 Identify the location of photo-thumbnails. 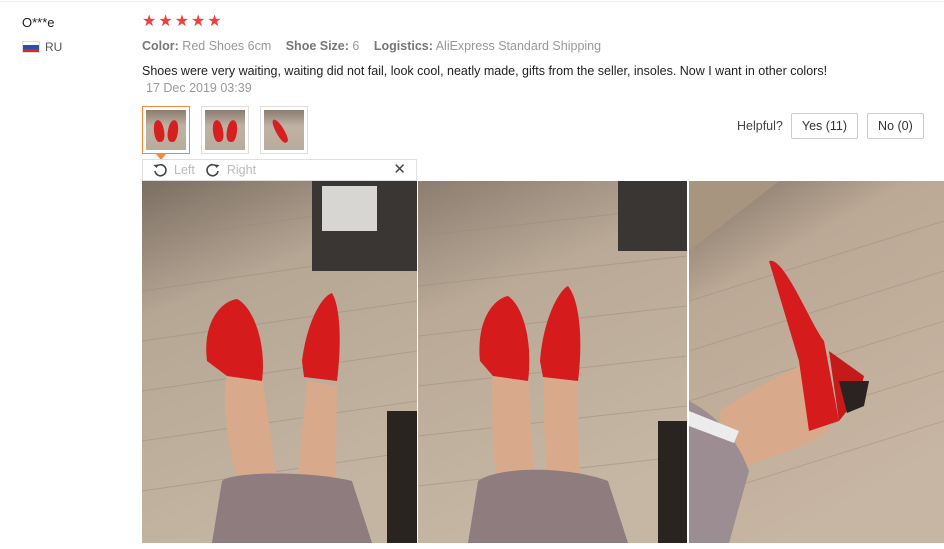
(225, 130).